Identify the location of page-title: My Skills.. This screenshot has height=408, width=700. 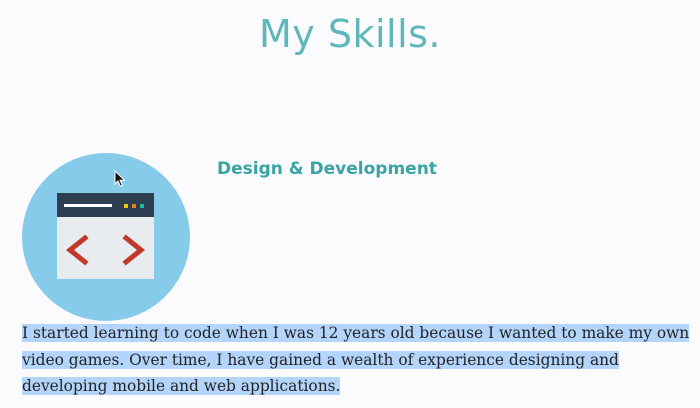
(350, 34).